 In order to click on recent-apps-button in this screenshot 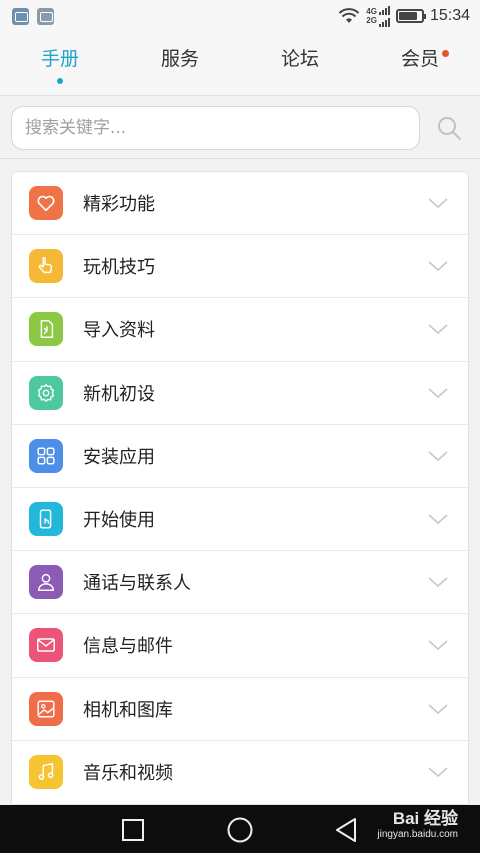, I will do `click(133, 830)`.